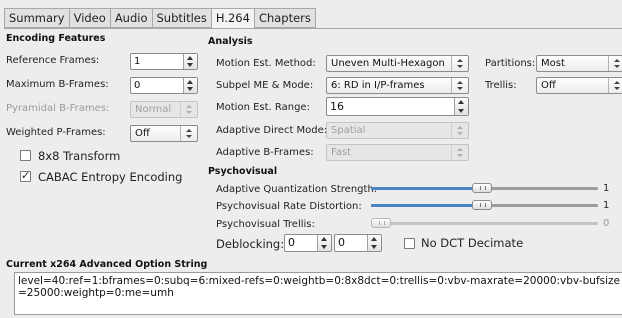  What do you see at coordinates (313, 28) in the screenshot?
I see `tab-panel-border` at bounding box center [313, 28].